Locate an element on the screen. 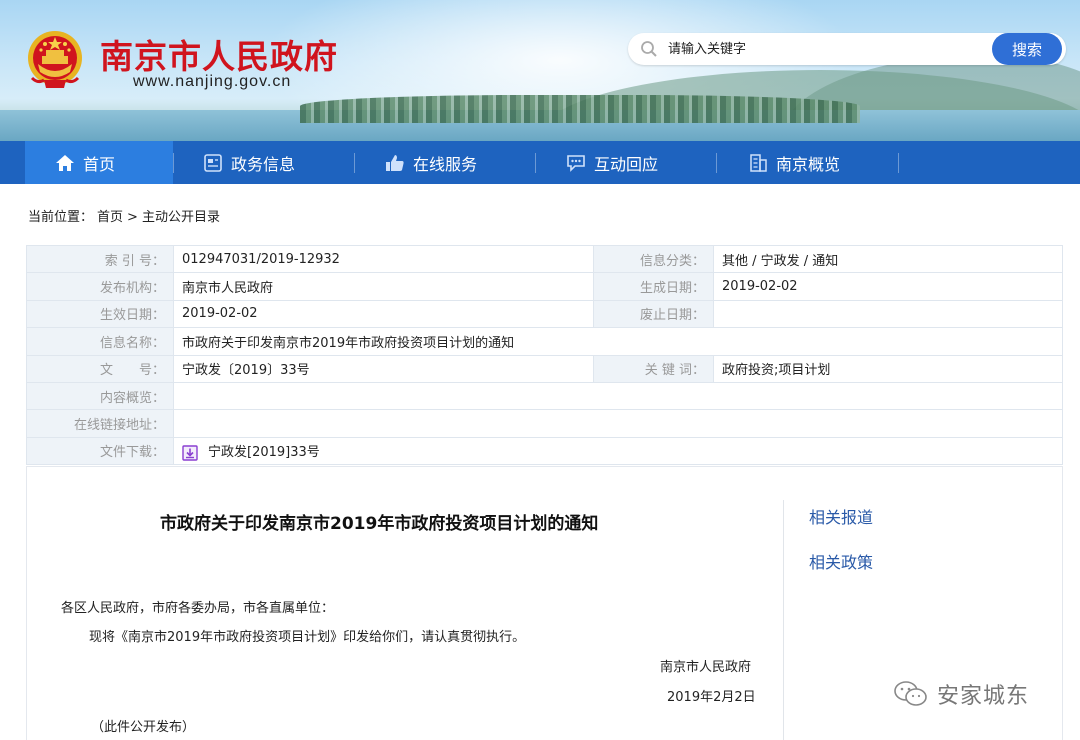  watermark-text: 安家城东 is located at coordinates (983, 696).